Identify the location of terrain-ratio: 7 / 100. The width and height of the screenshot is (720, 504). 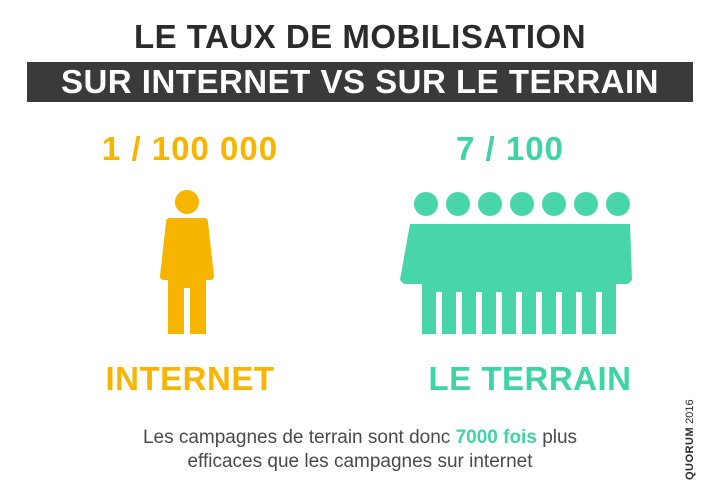
(510, 148).